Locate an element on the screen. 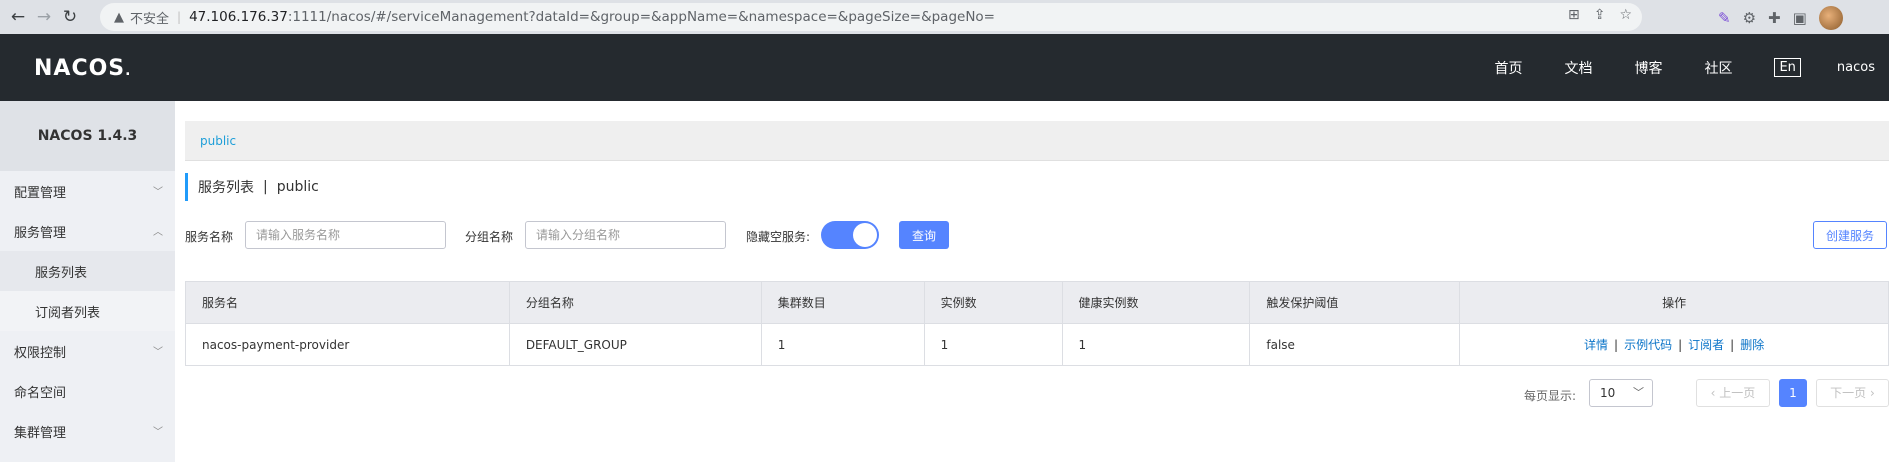 This screenshot has width=1889, height=462. page-title-text: 服务列表 is located at coordinates (226, 188).